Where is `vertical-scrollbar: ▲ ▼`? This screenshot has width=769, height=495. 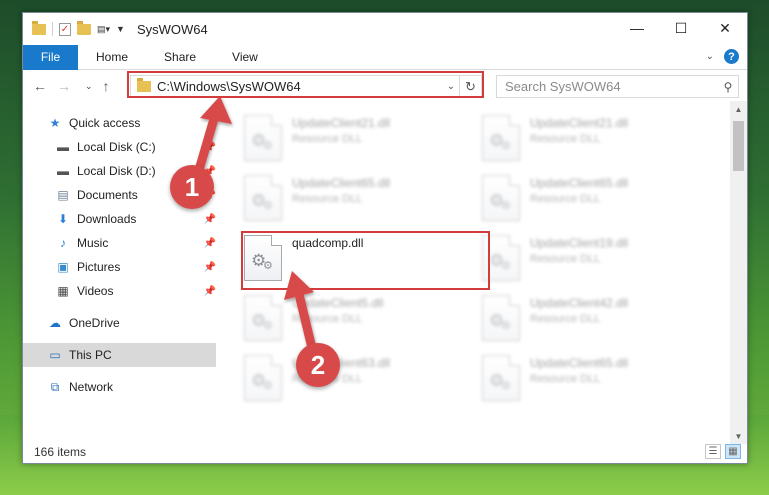 vertical-scrollbar: ▲ ▼ is located at coordinates (738, 272).